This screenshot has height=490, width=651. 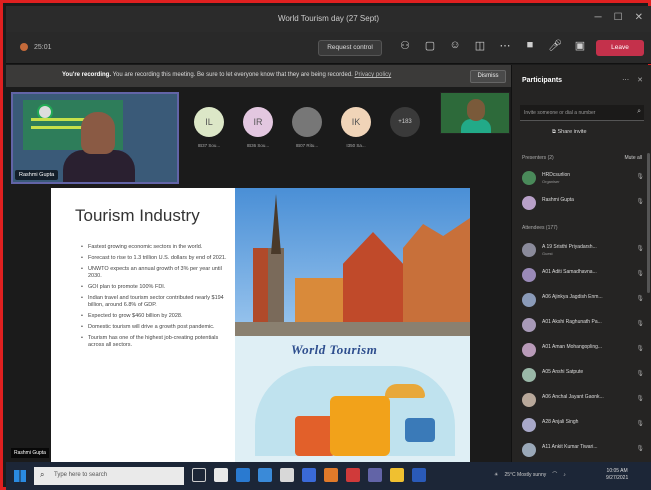 I want to click on chat-icon: ▢, so click(x=430, y=45).